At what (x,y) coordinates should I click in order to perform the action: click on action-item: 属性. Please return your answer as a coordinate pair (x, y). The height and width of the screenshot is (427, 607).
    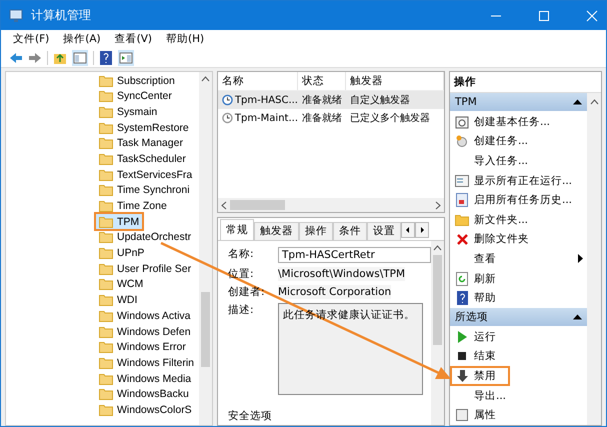
    Looking at the image, I should click on (518, 415).